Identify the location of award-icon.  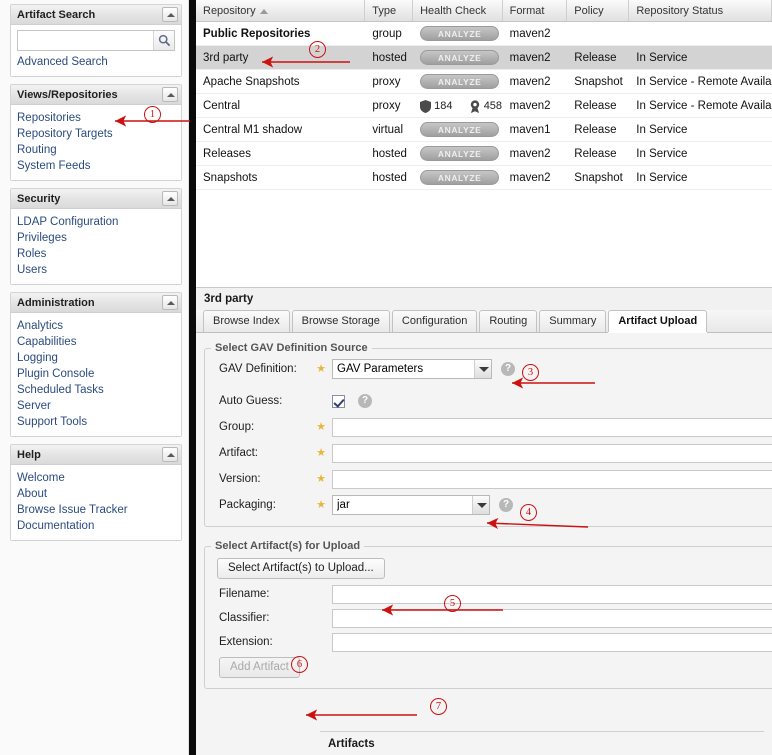
(474, 106).